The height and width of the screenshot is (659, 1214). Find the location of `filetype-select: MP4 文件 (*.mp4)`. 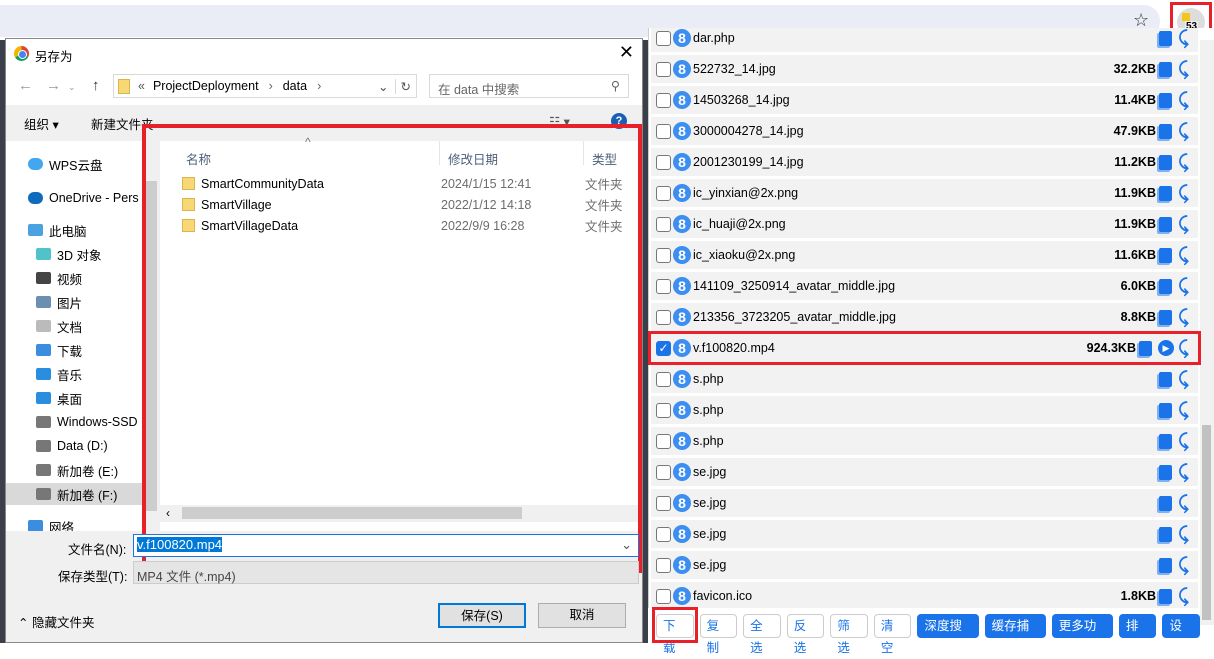

filetype-select: MP4 文件 (*.mp4) is located at coordinates (386, 572).